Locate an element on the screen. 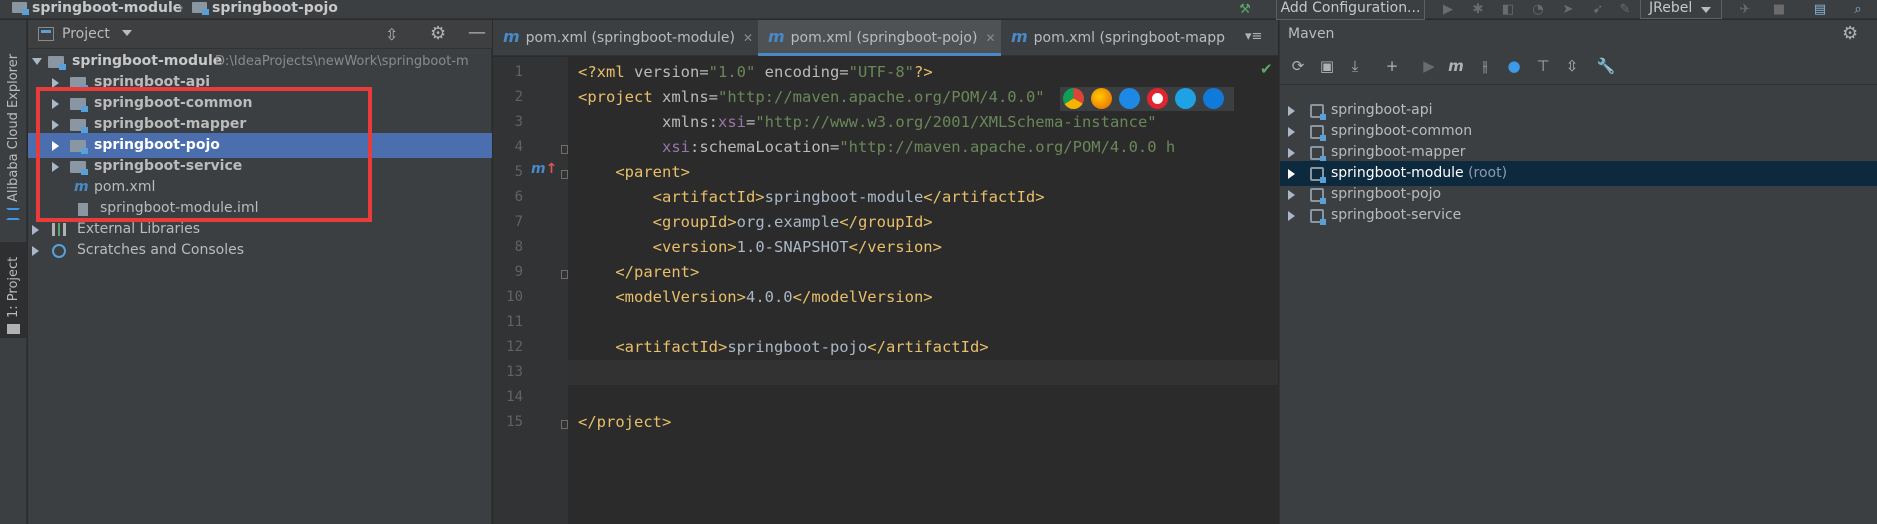 The width and height of the screenshot is (1877, 524). reload-icon: ⟳ is located at coordinates (1298, 66).